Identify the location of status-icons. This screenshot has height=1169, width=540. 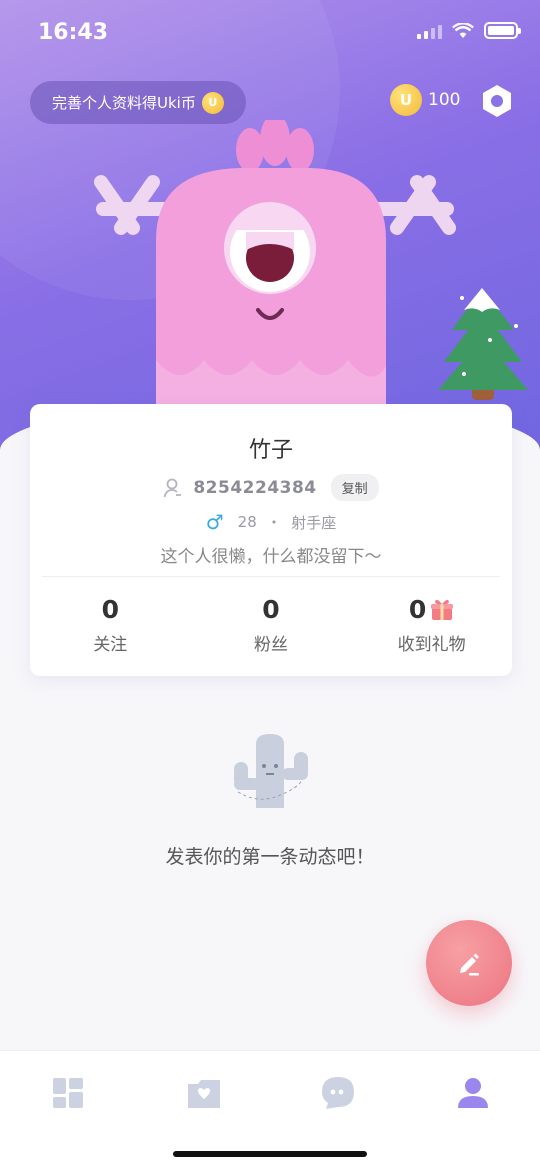
(469, 30).